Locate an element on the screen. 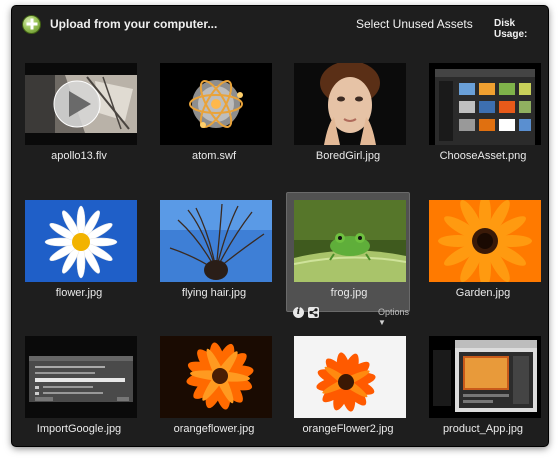  asset-filename: flying hair.jpg is located at coordinates (214, 293).